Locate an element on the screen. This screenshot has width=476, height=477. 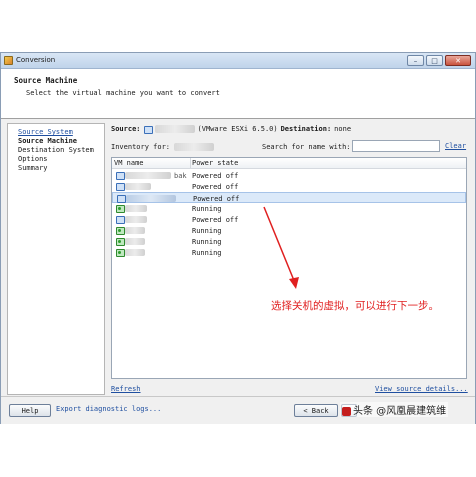
destination-value: none is located at coordinates (343, 129).